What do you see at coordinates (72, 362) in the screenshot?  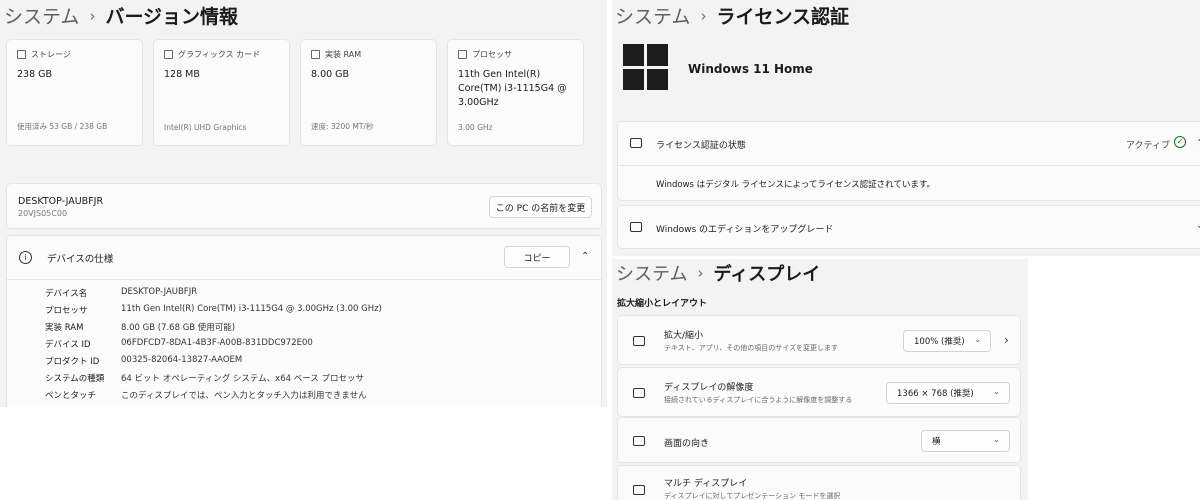 I see `spec-key: プロダクト ID` at bounding box center [72, 362].